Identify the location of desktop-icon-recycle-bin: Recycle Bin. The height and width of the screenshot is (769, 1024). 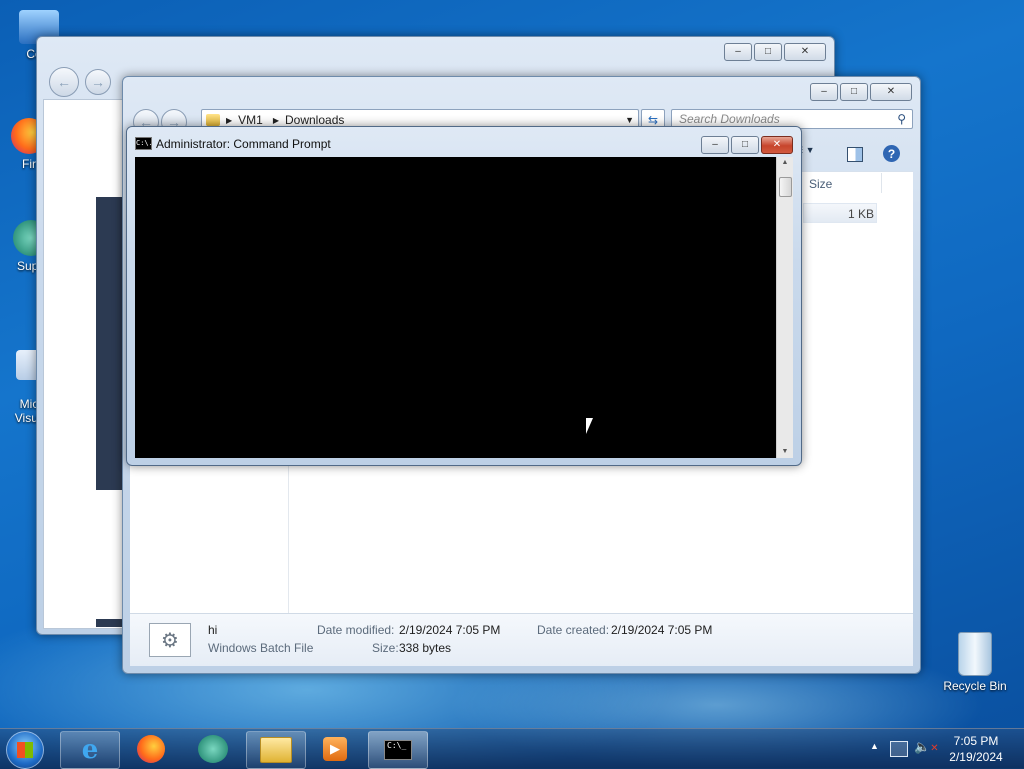
(975, 662).